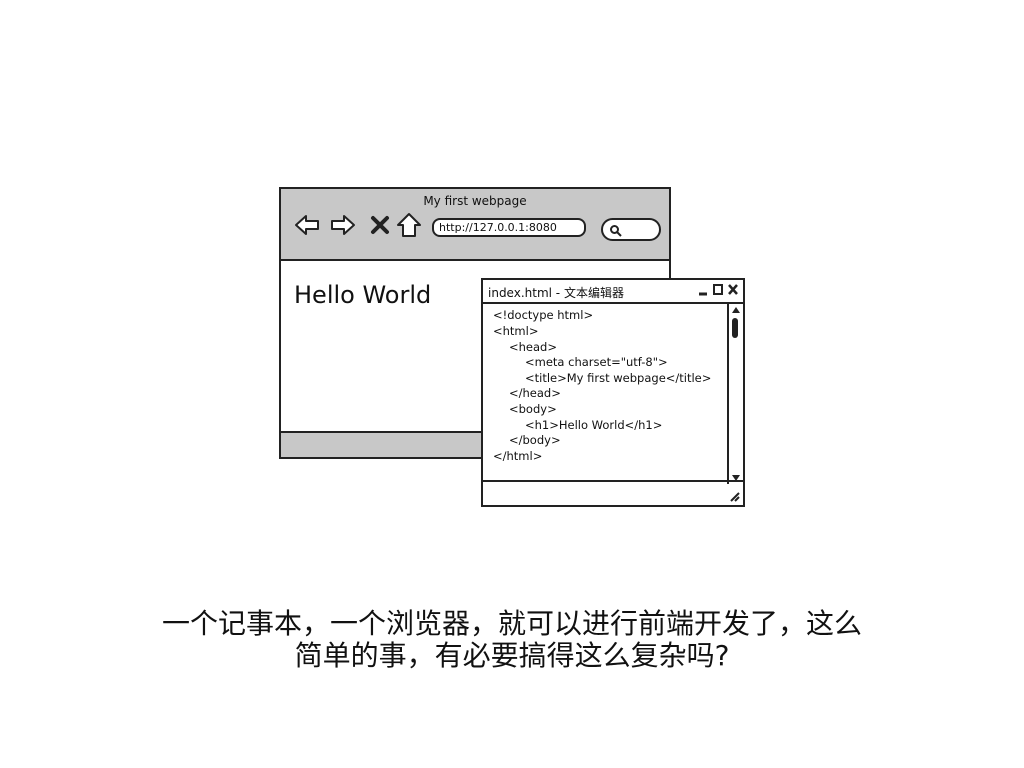 This screenshot has width=1024, height=768. I want to click on code-line: </head>, so click(535, 393).